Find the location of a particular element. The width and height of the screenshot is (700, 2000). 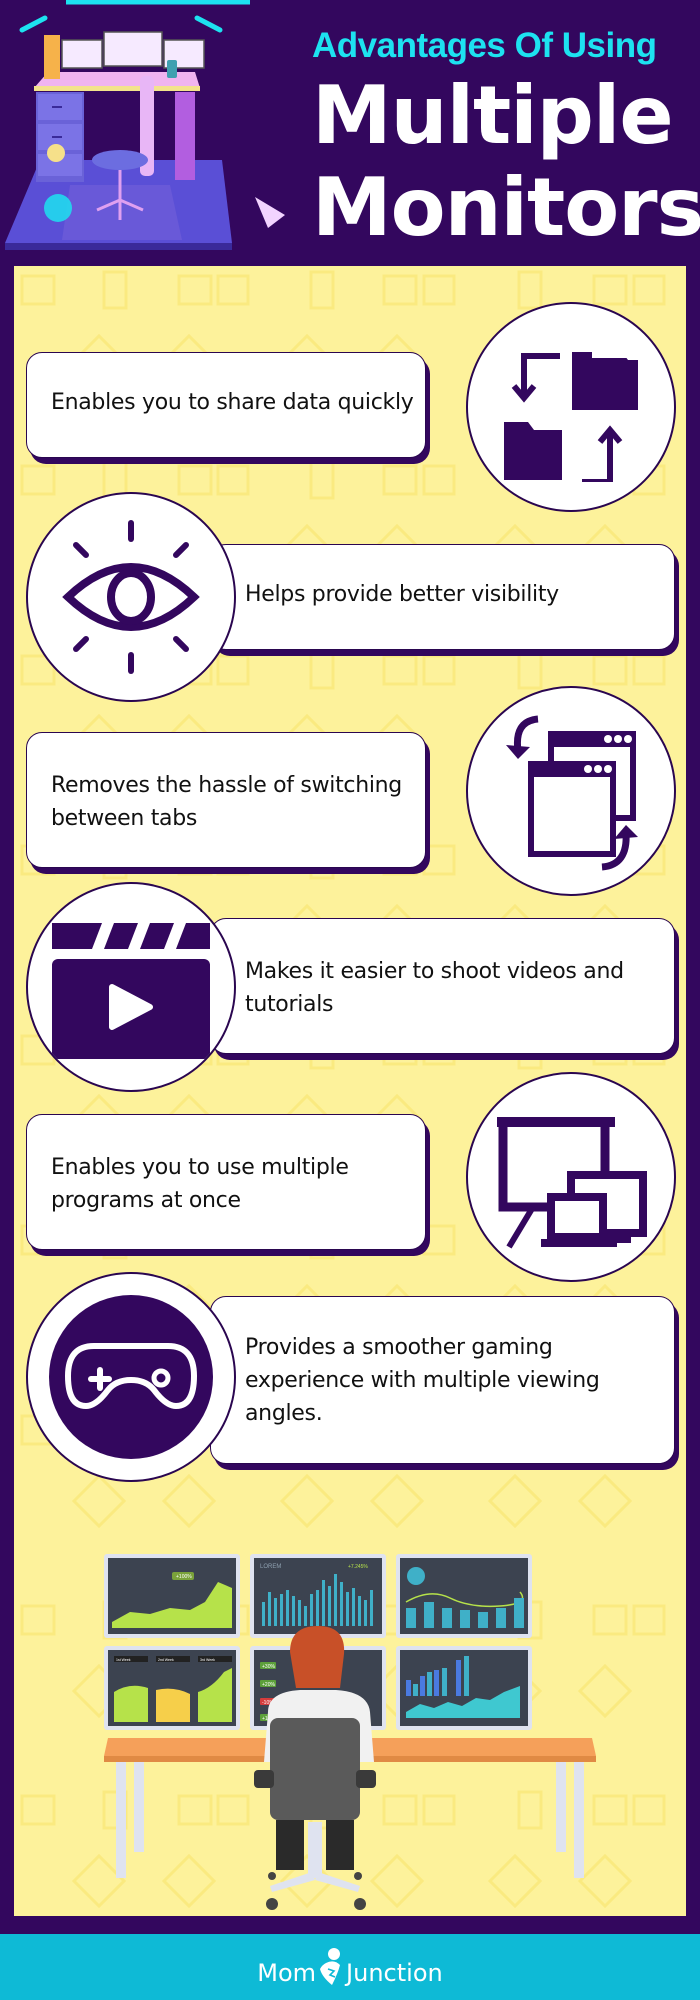

video-clapper-icon is located at coordinates (131, 991).